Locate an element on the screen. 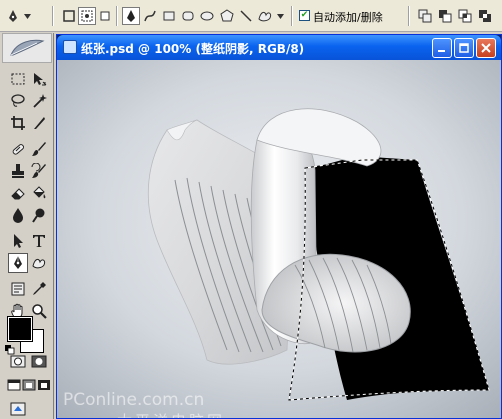 This screenshot has height=419, width=502. marquee-tool-icon is located at coordinates (18, 79).